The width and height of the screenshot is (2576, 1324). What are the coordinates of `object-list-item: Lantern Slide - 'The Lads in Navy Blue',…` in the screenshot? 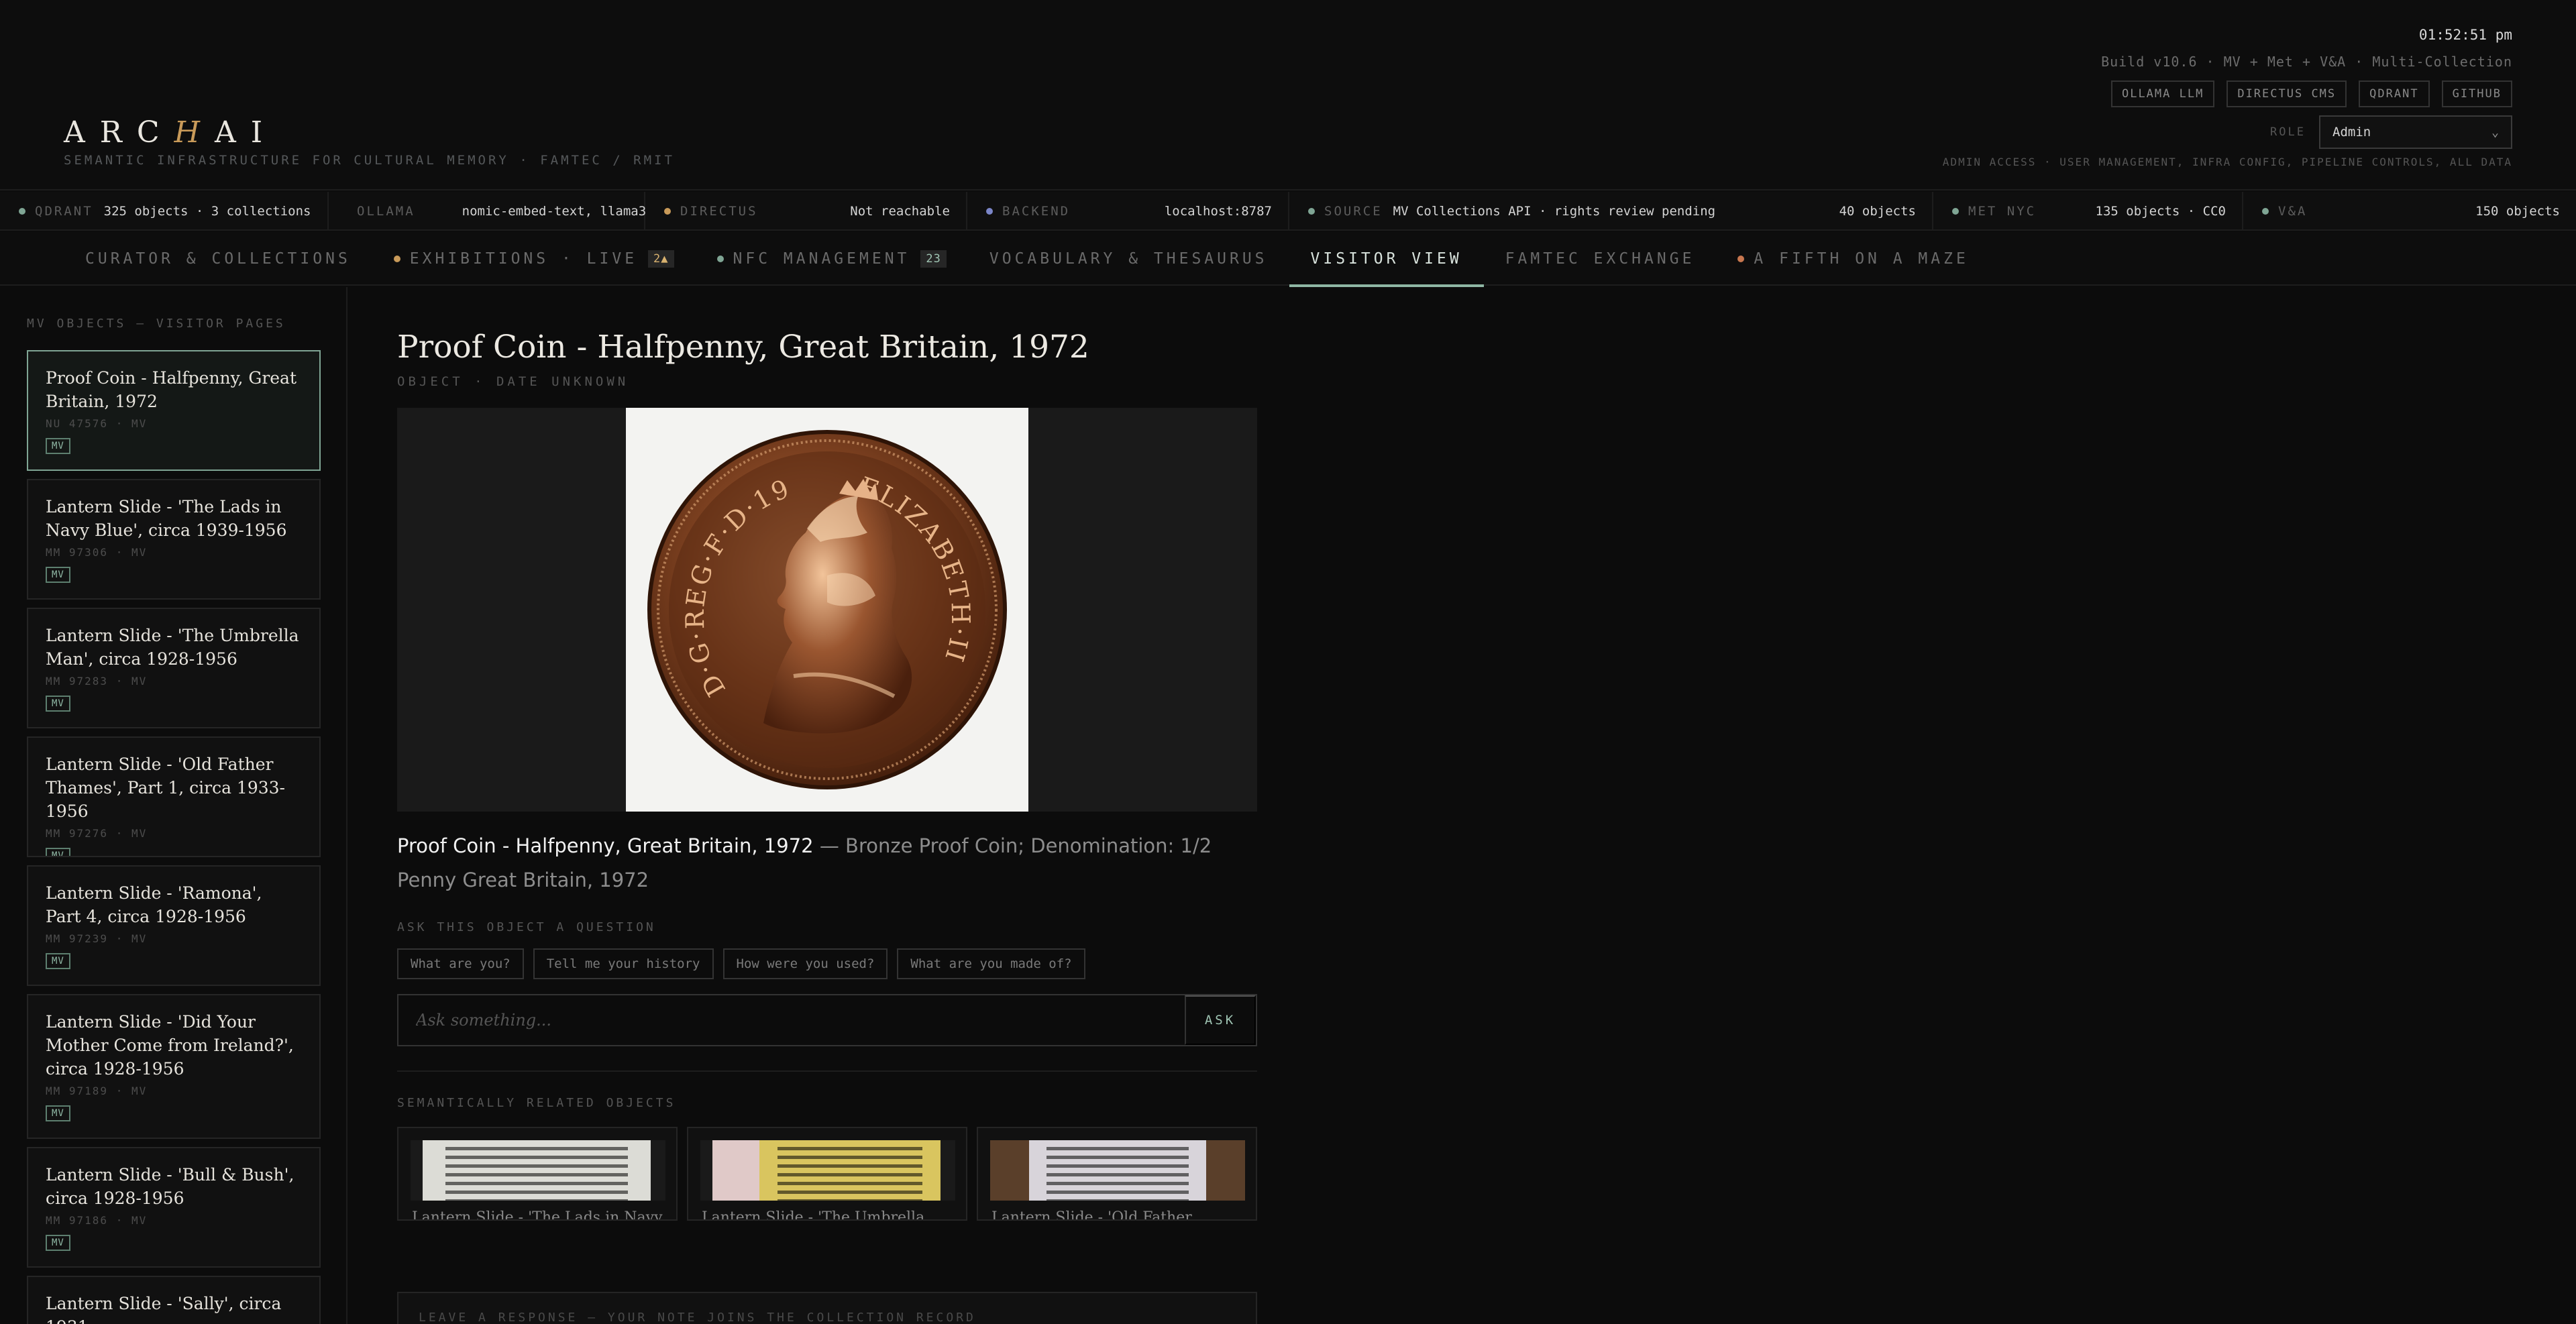 It's located at (174, 539).